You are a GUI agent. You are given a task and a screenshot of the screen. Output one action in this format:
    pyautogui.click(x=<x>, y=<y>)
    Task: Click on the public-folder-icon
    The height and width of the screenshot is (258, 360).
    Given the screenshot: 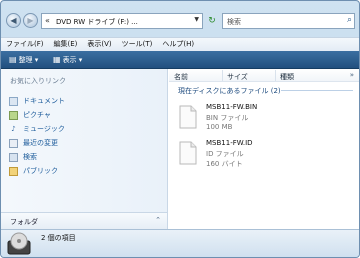 What is the action you would take?
    pyautogui.click(x=13, y=171)
    